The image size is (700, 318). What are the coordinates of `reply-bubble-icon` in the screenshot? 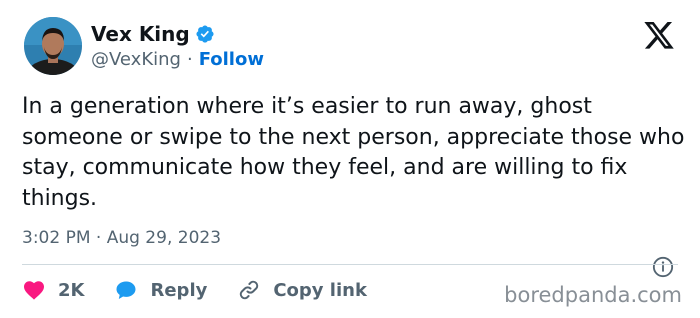 It's located at (126, 290).